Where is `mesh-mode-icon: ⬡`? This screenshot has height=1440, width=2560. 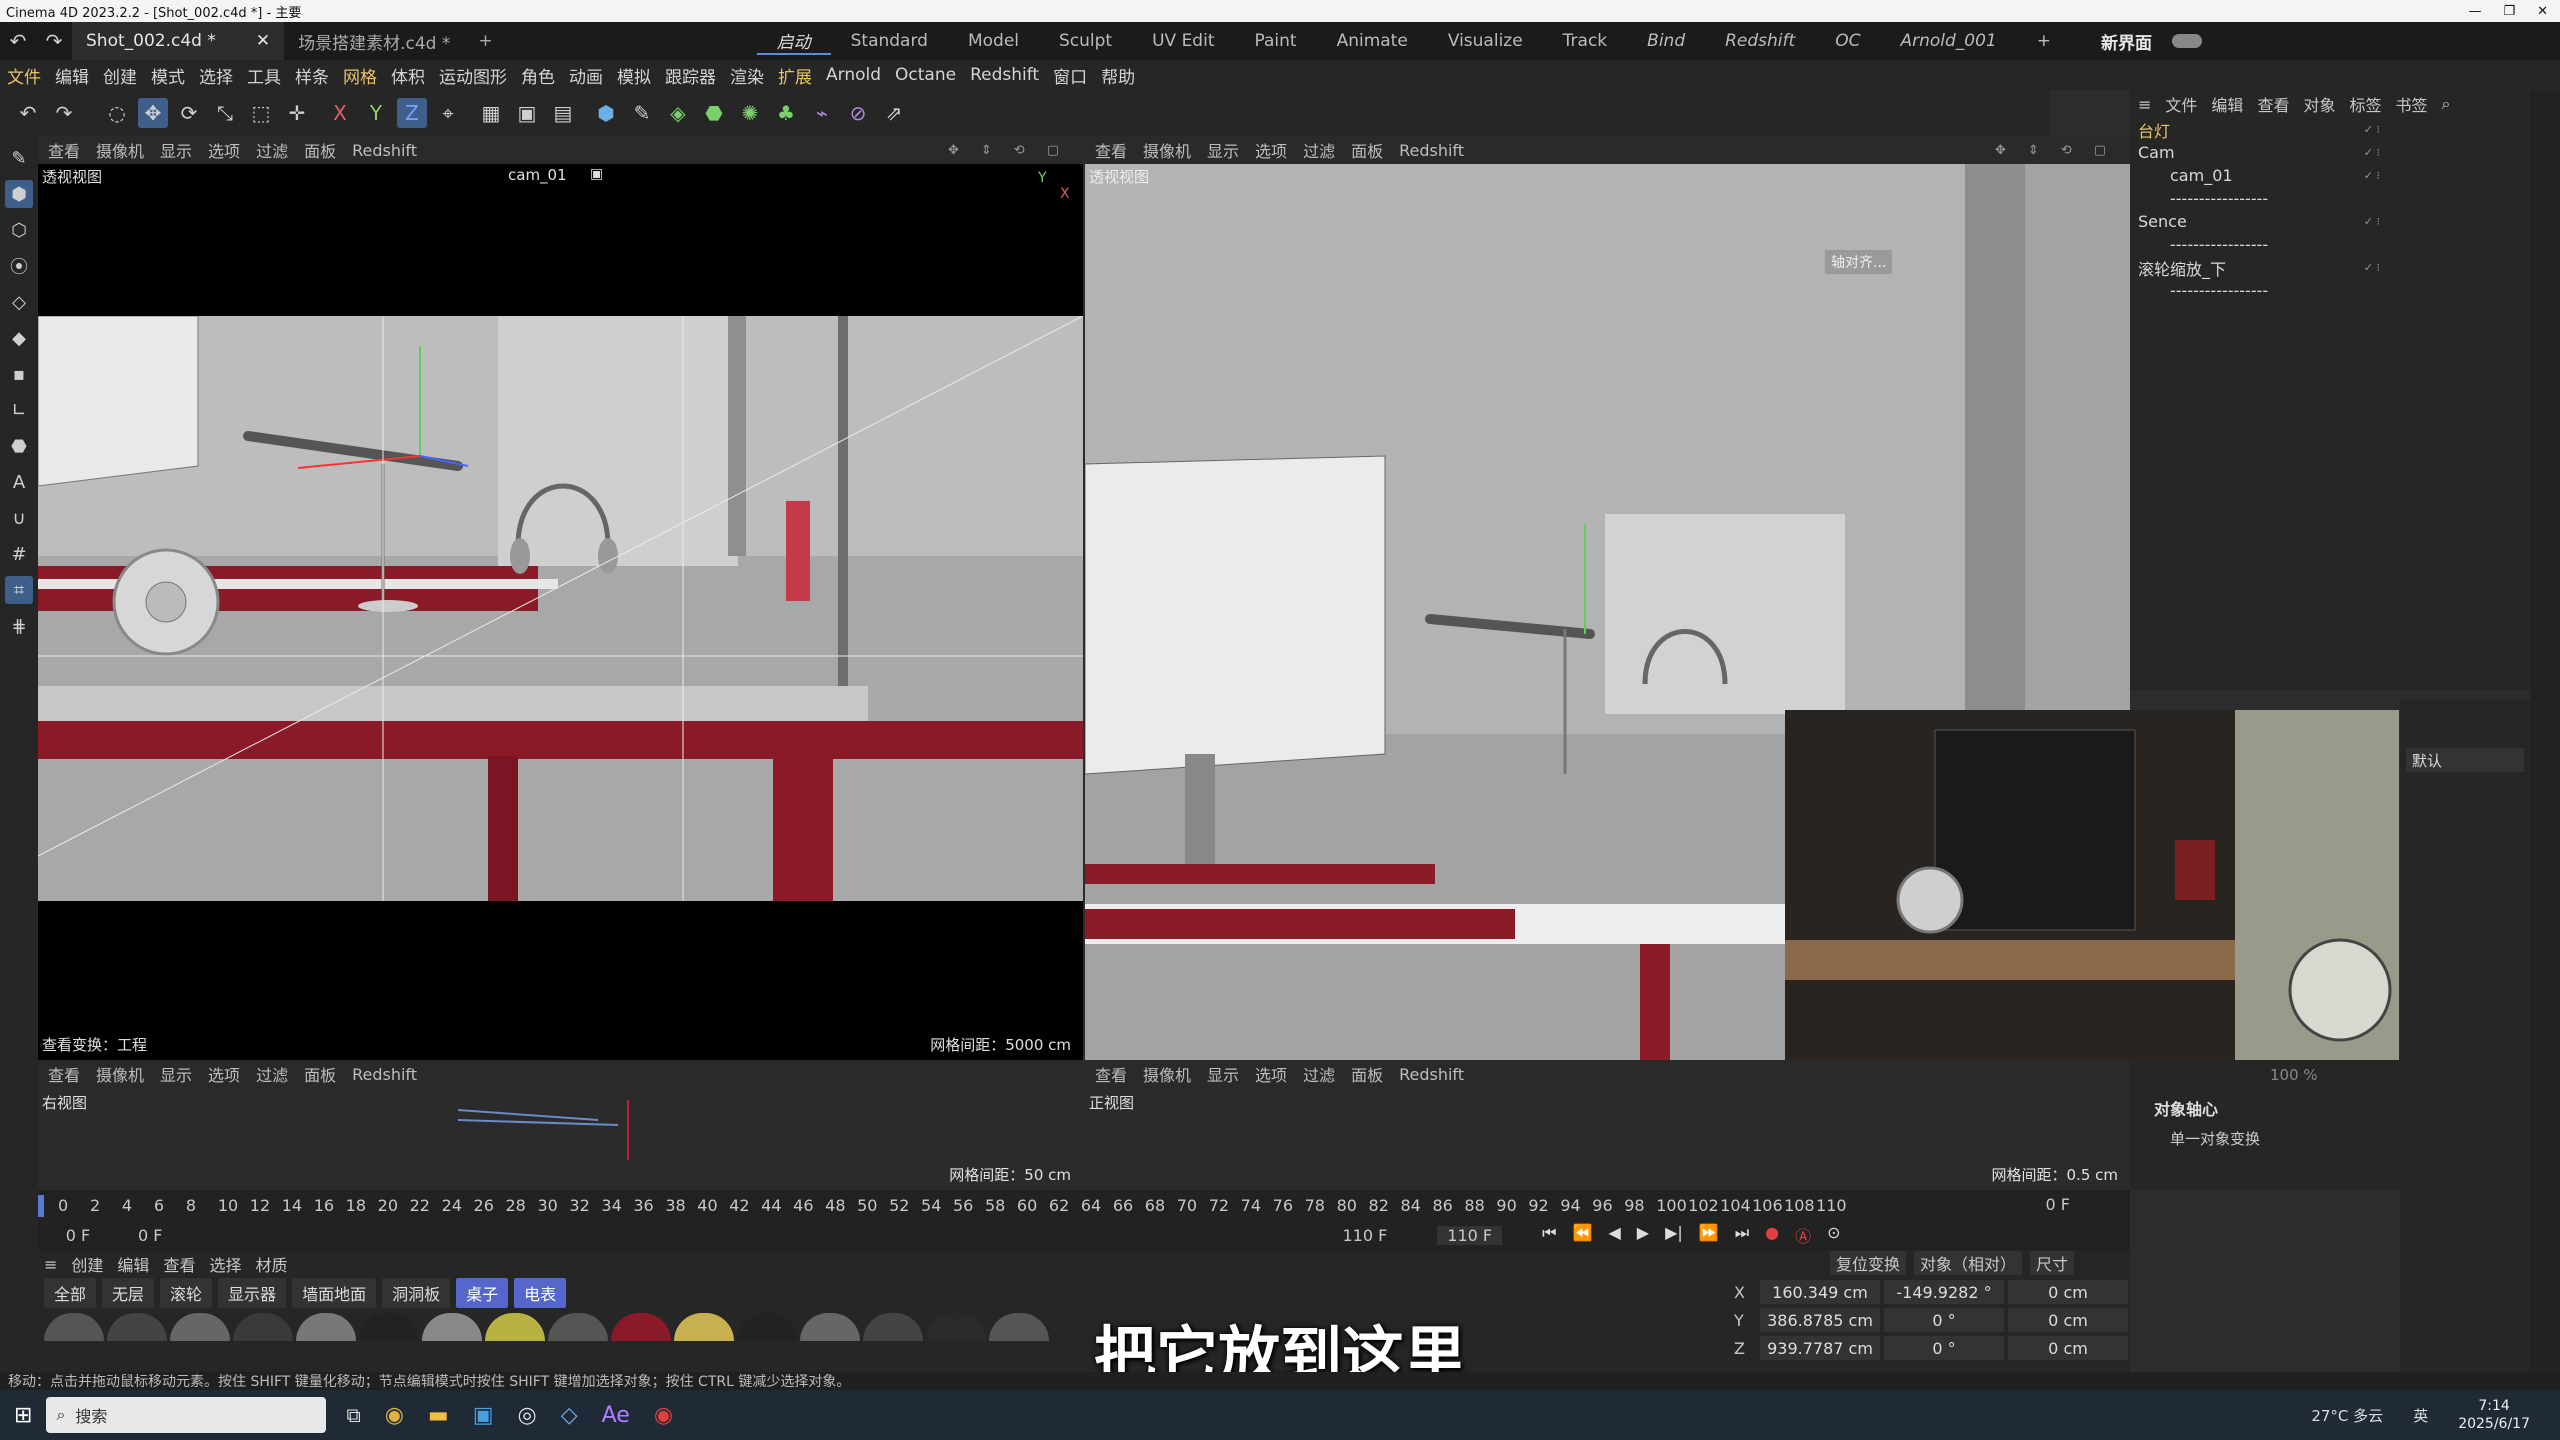
mesh-mode-icon: ⬡ is located at coordinates (19, 230).